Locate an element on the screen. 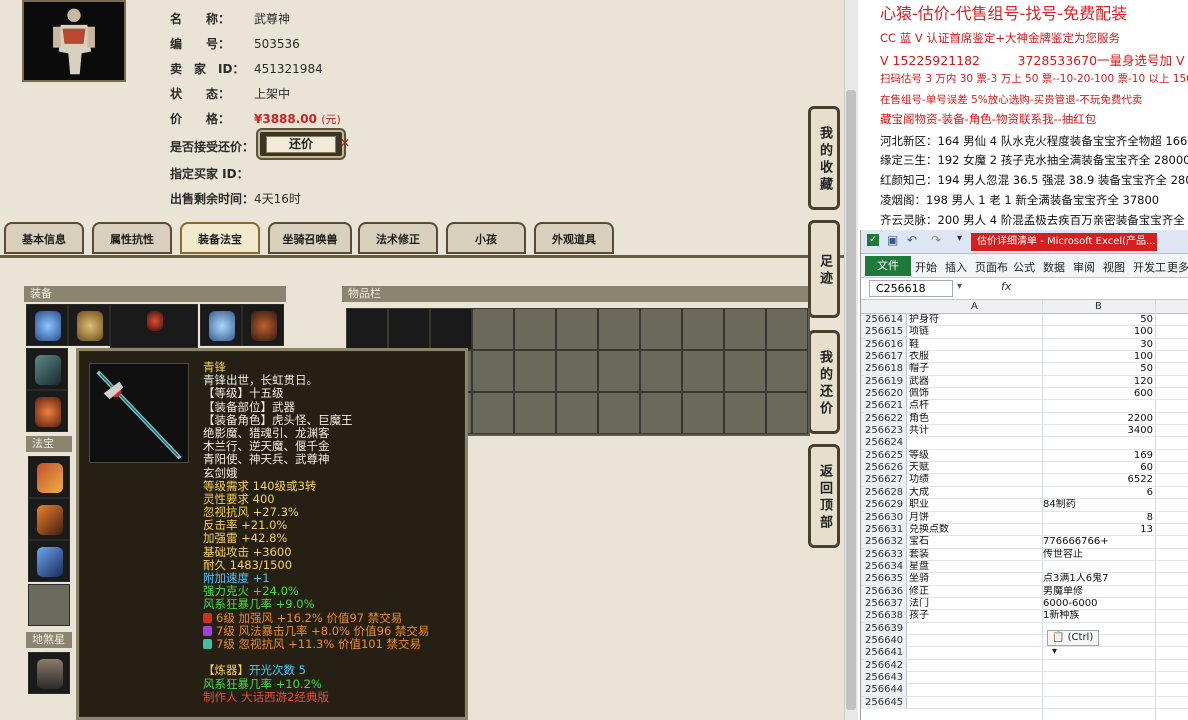 The height and width of the screenshot is (720, 1188). back-to-top-button: 返回顶部 is located at coordinates (824, 496).